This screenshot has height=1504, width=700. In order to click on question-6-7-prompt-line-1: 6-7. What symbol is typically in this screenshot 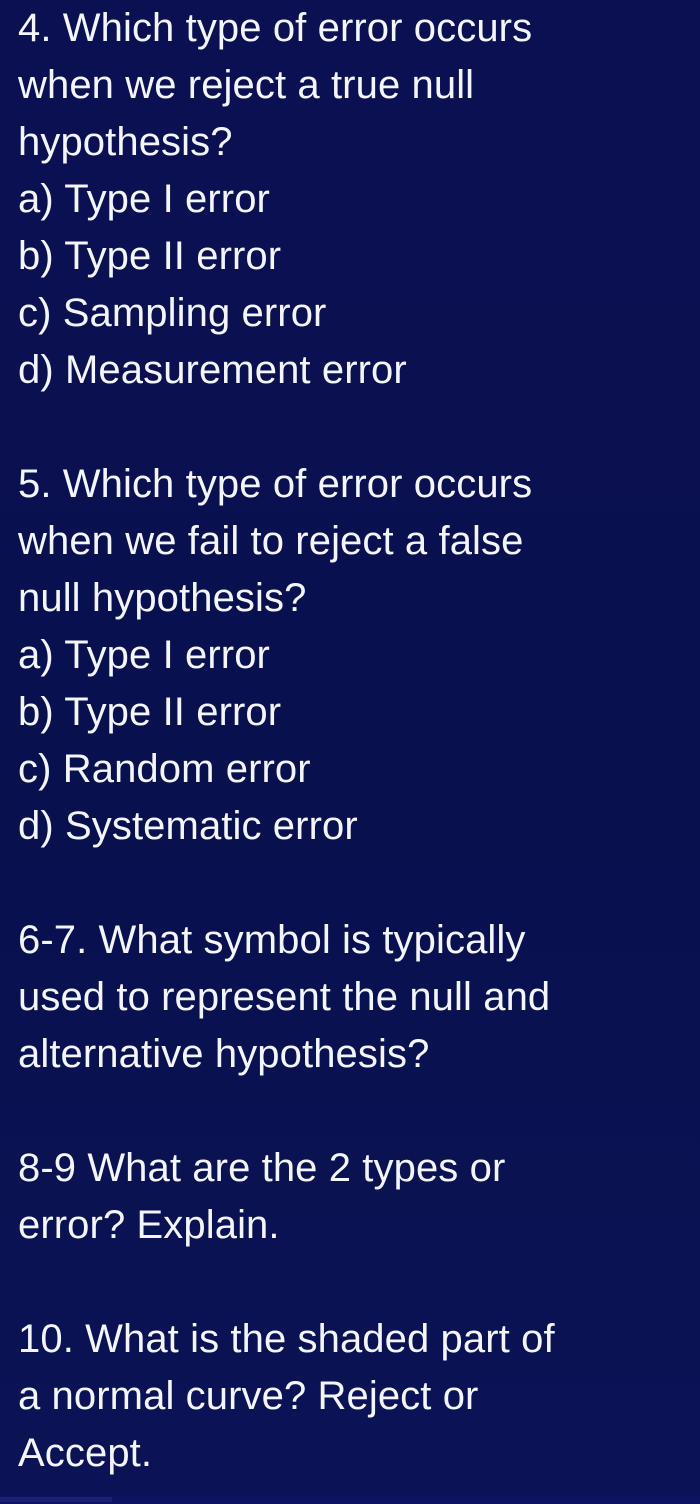, I will do `click(272, 940)`.